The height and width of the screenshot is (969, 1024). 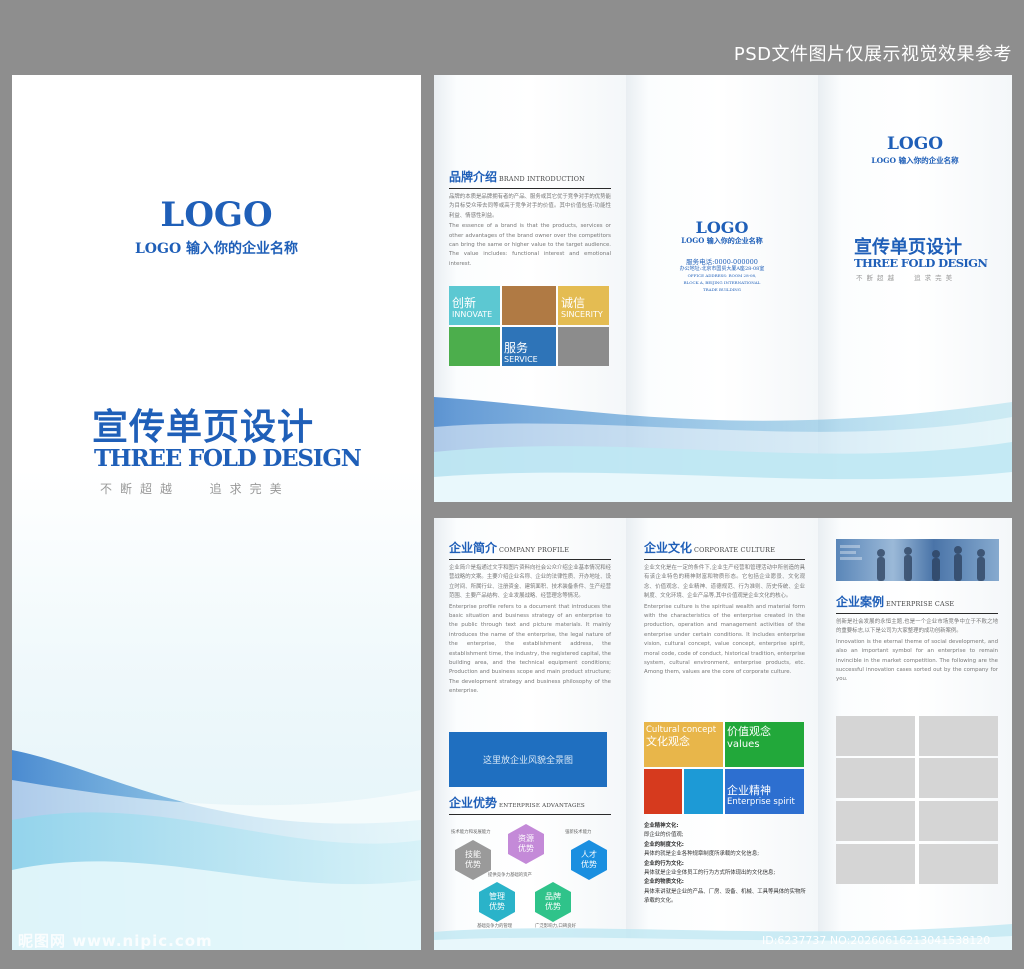 What do you see at coordinates (471, 832) in the screenshot?
I see `adv-note-1: 技术能力和发展能力` at bounding box center [471, 832].